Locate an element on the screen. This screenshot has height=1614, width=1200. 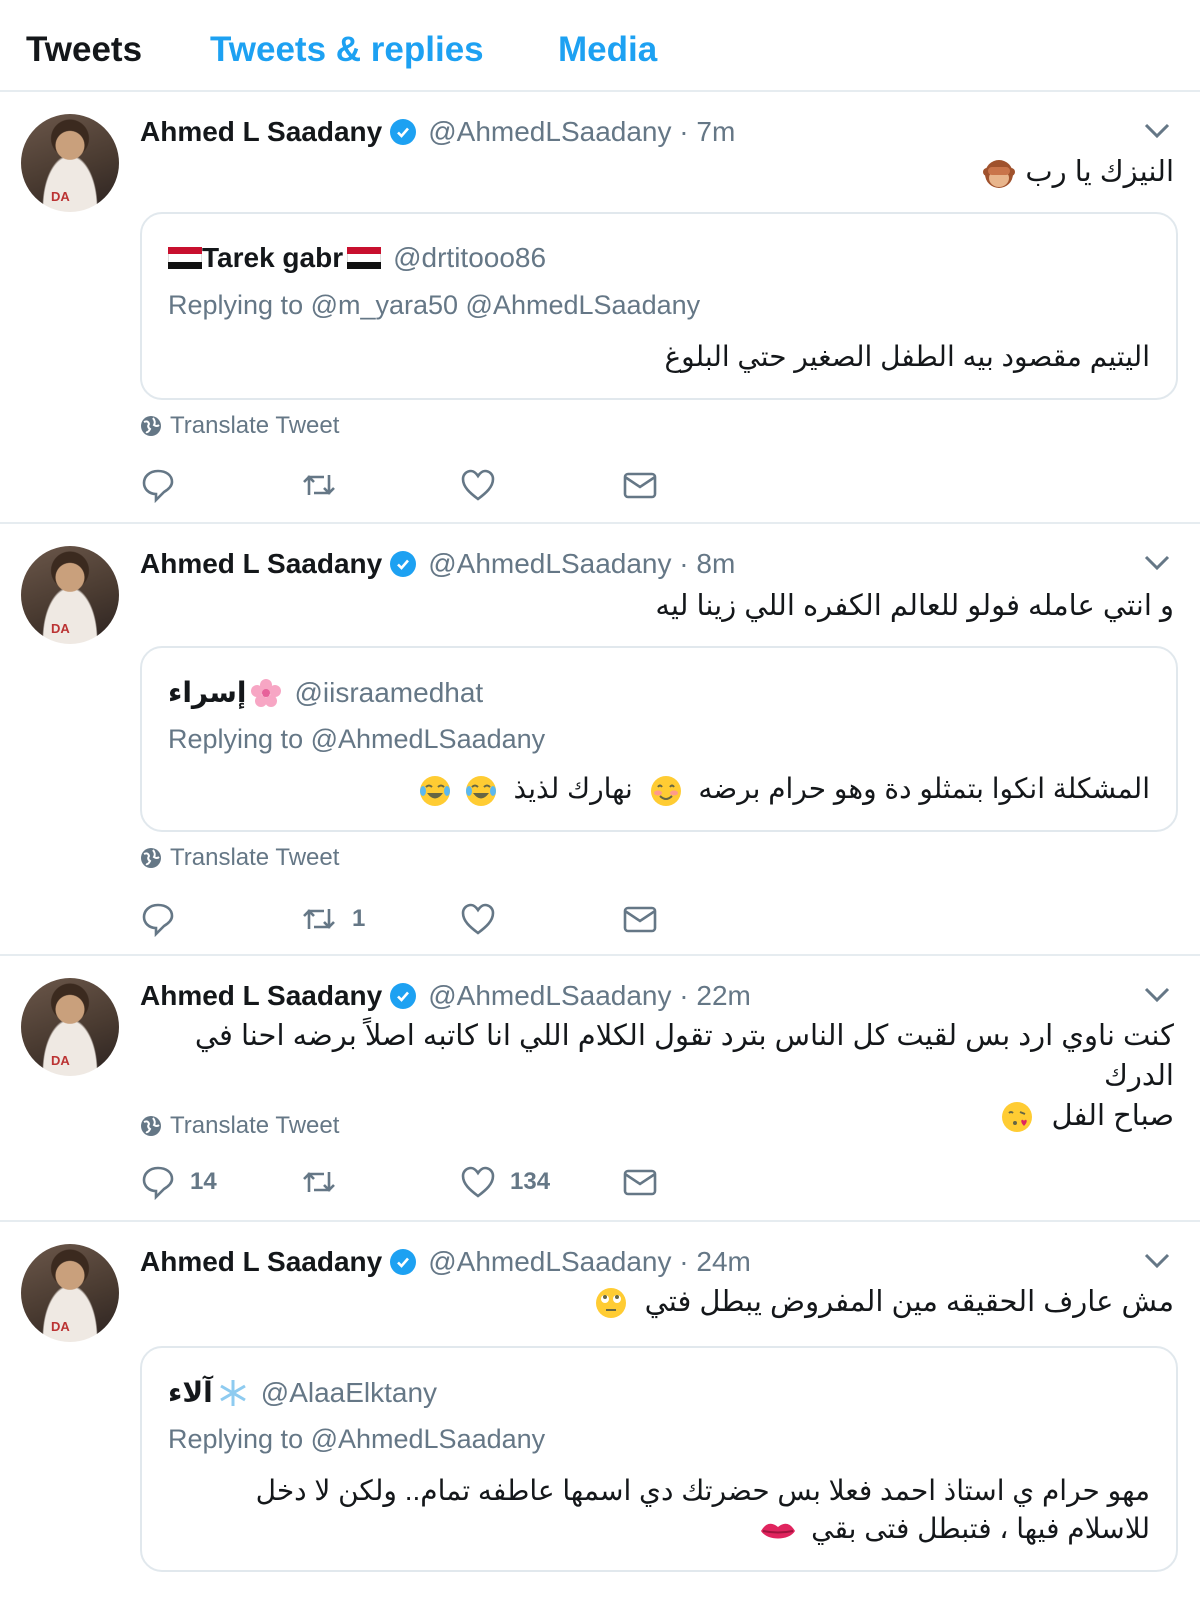
like-button: 134 is located at coordinates (505, 1182).